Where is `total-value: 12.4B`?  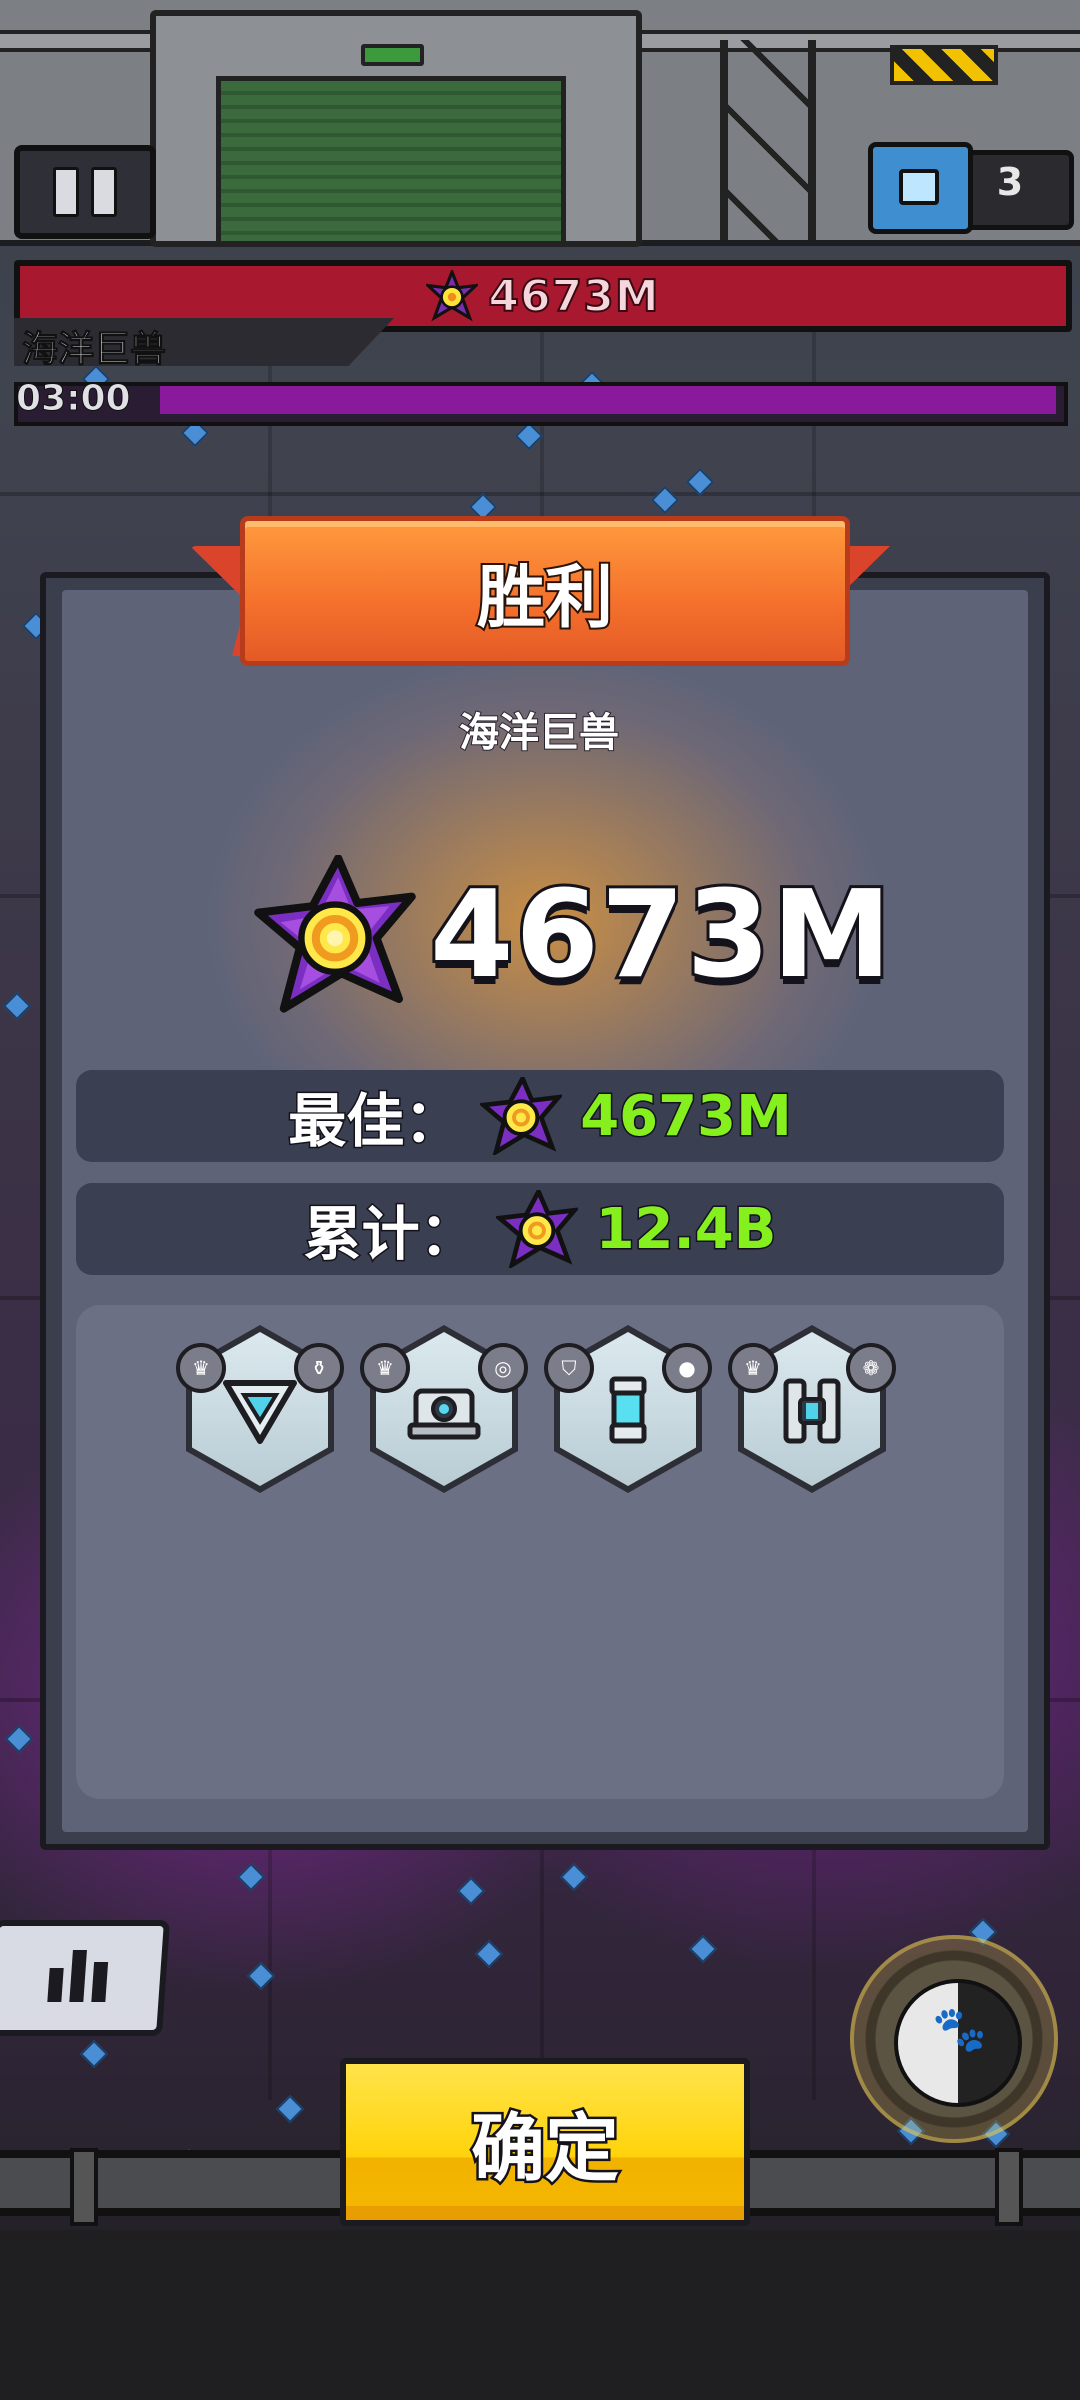 total-value: 12.4B is located at coordinates (686, 1229).